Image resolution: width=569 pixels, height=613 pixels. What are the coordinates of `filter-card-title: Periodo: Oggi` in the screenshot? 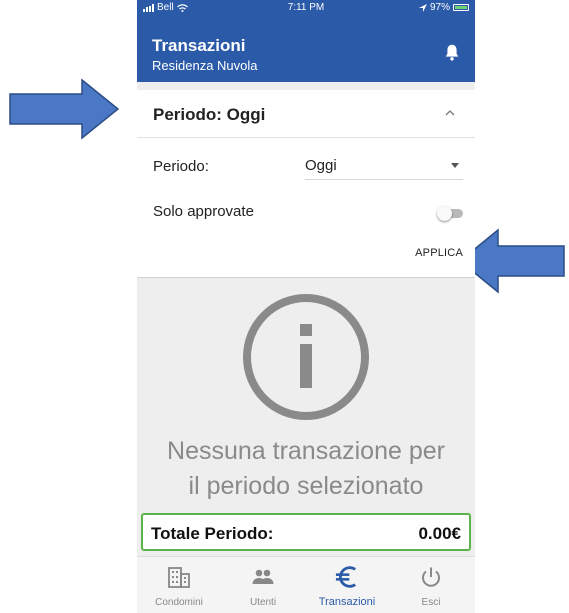 It's located at (209, 114).